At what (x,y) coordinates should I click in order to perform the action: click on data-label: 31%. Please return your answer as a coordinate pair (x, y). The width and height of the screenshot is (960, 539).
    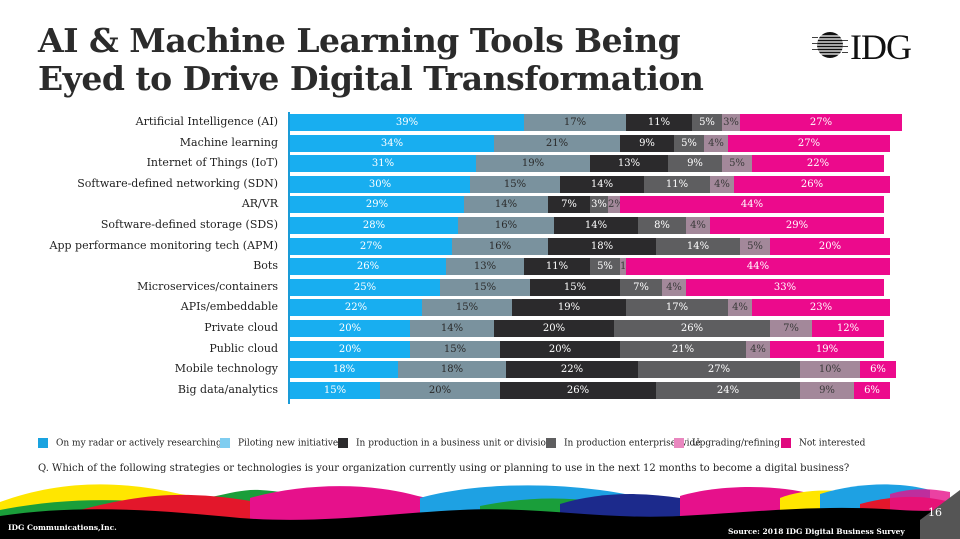
    Looking at the image, I should click on (383, 164).